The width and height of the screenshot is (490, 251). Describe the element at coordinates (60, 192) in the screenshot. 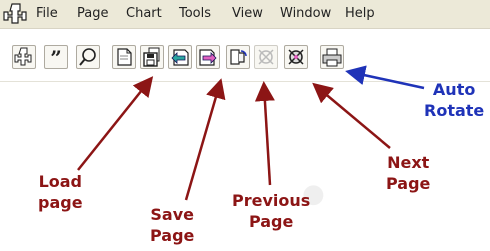

I see `load-page-callout: Load page` at that location.